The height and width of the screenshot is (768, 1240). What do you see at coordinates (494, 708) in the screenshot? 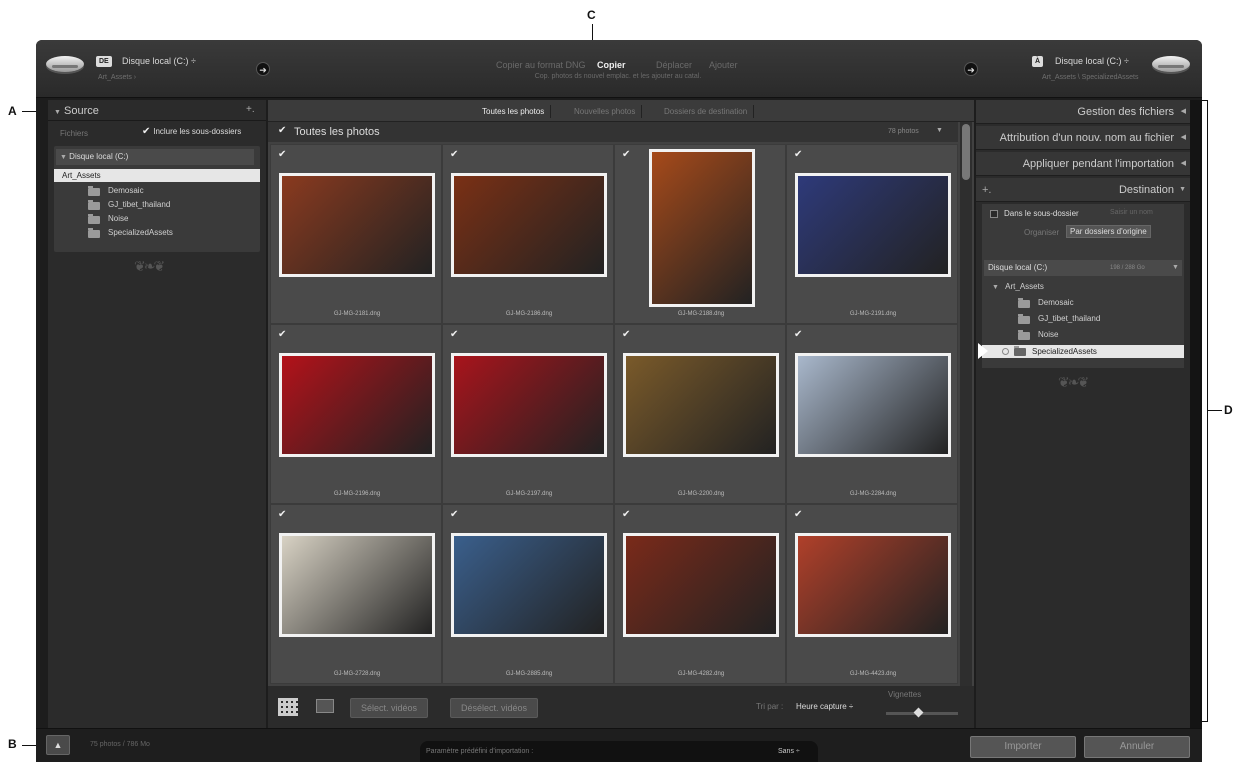
I see `deselect-videos-button: Désélect. vidéos` at bounding box center [494, 708].